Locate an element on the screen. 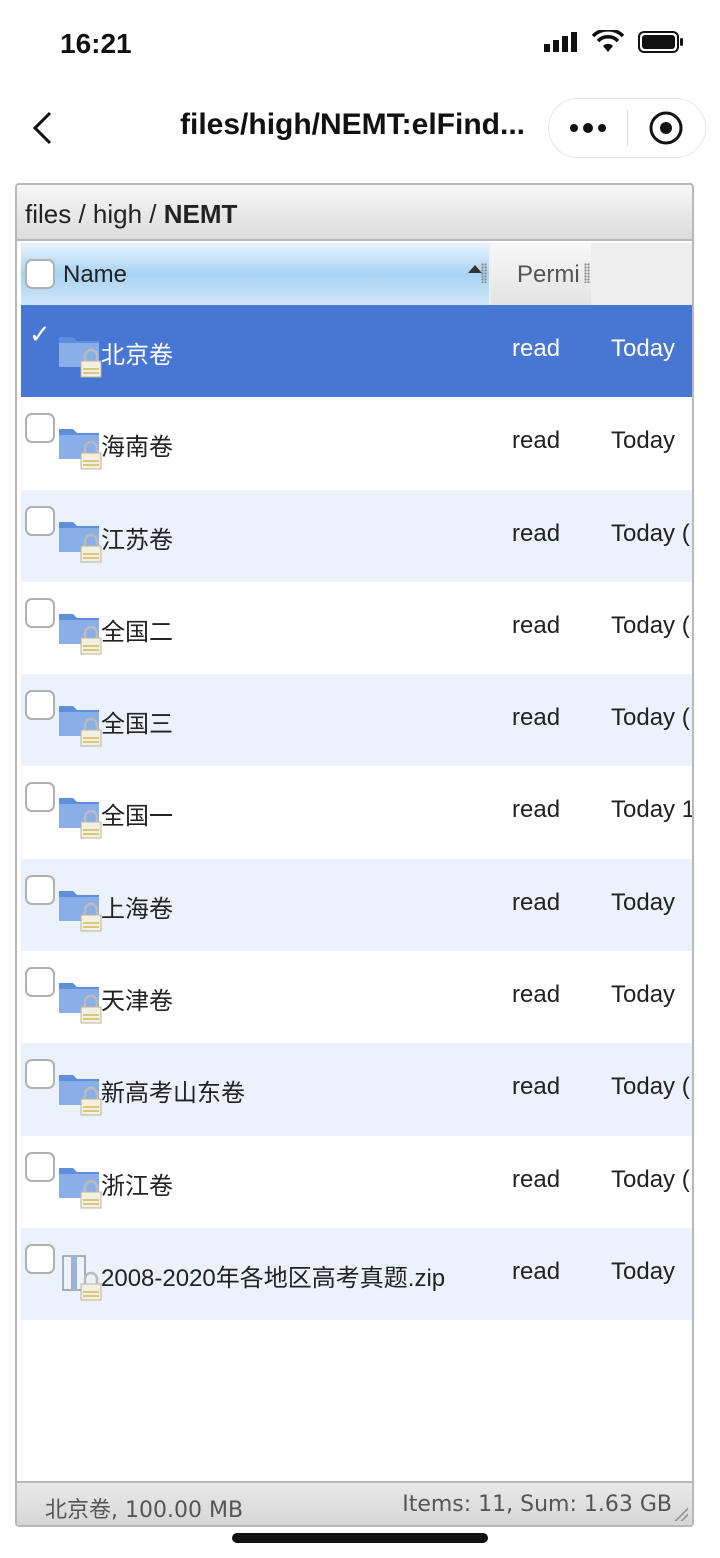 Image resolution: width=720 pixels, height=1558 pixels. file-name: 天津卷 is located at coordinates (137, 1002).